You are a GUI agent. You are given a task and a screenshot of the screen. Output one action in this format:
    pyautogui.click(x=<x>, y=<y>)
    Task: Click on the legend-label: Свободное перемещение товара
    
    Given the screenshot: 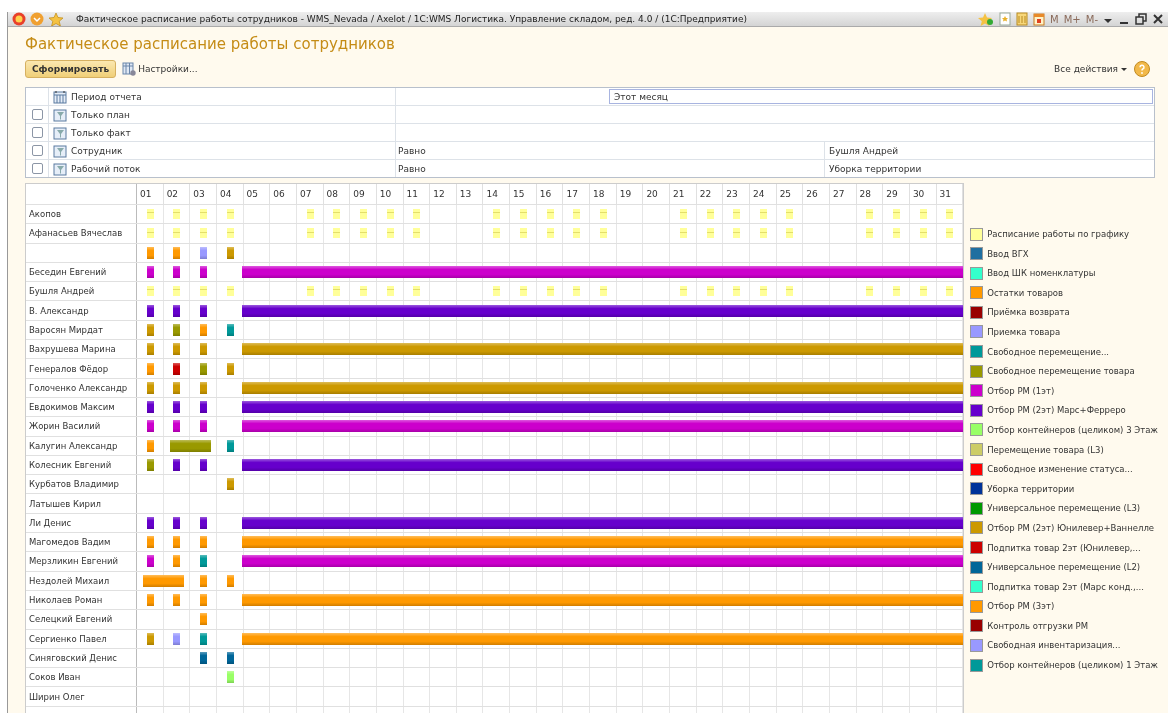 What is the action you would take?
    pyautogui.click(x=1061, y=371)
    